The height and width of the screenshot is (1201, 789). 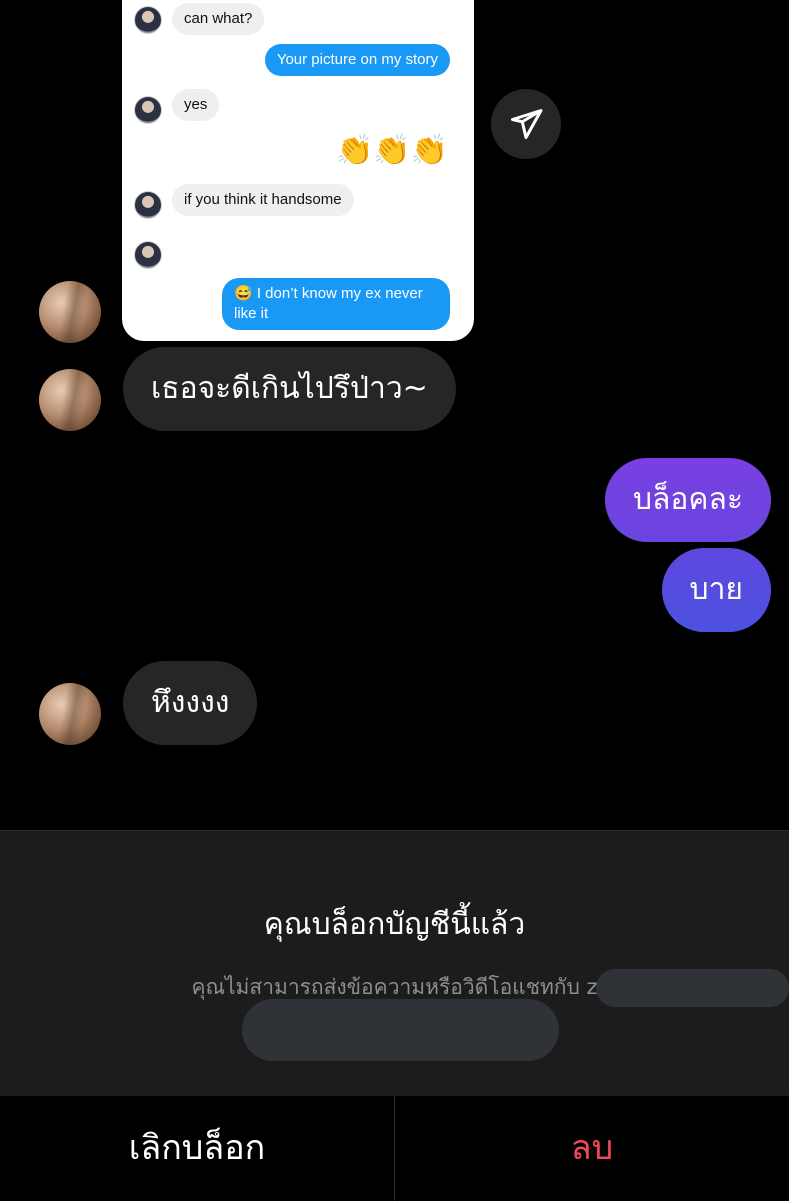 What do you see at coordinates (188, 245) in the screenshot?
I see `screenshot-emoji-message: 😆` at bounding box center [188, 245].